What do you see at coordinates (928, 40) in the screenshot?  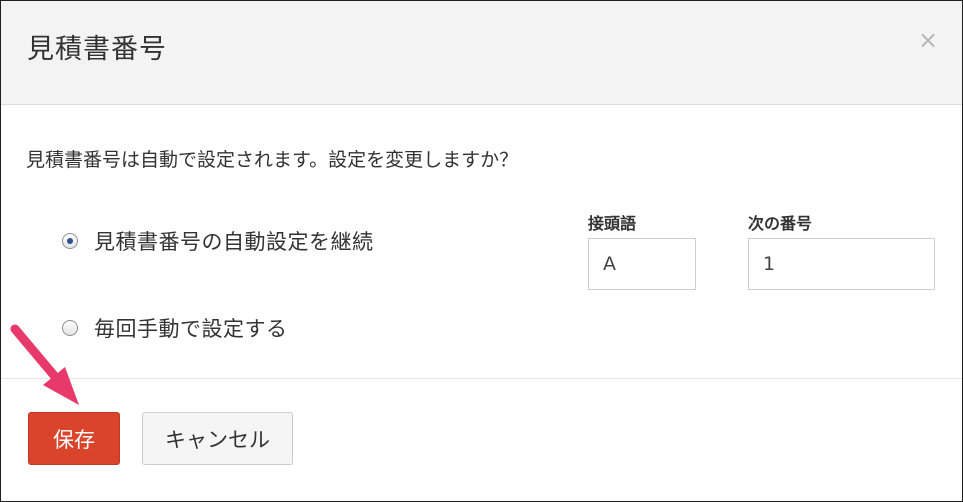 I see `close-icon: ×` at bounding box center [928, 40].